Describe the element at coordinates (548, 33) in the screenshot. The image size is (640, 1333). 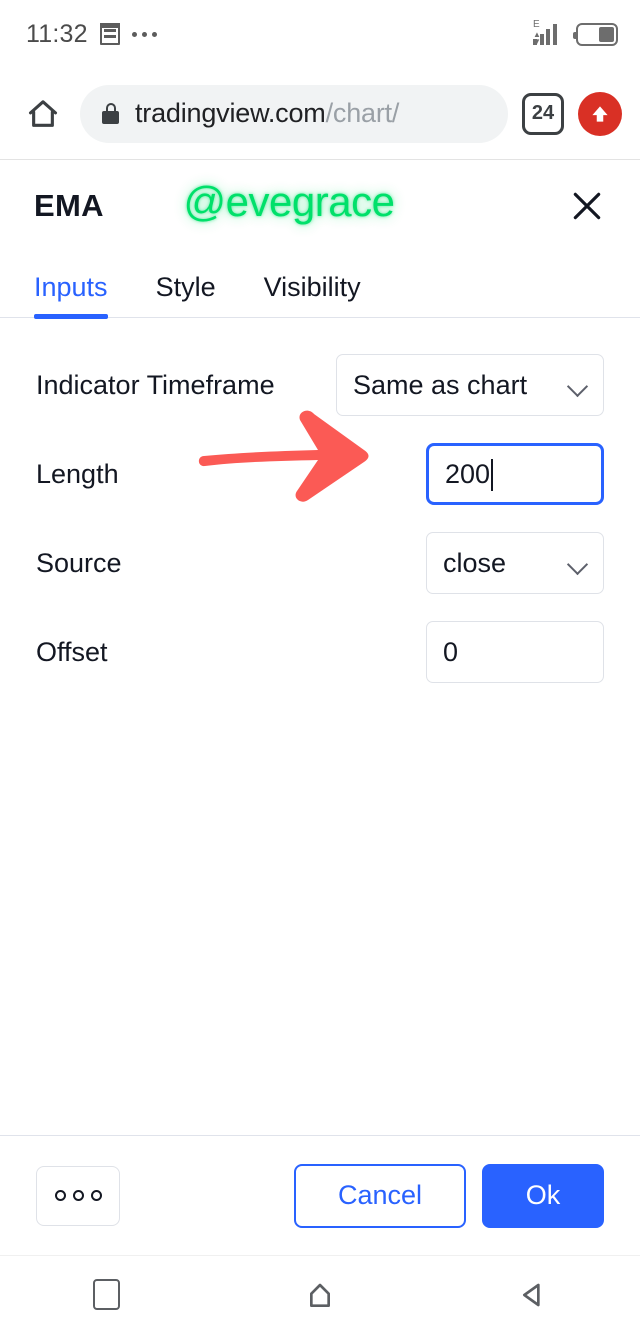
I see `signal-bars-icon: E ▲▼` at that location.